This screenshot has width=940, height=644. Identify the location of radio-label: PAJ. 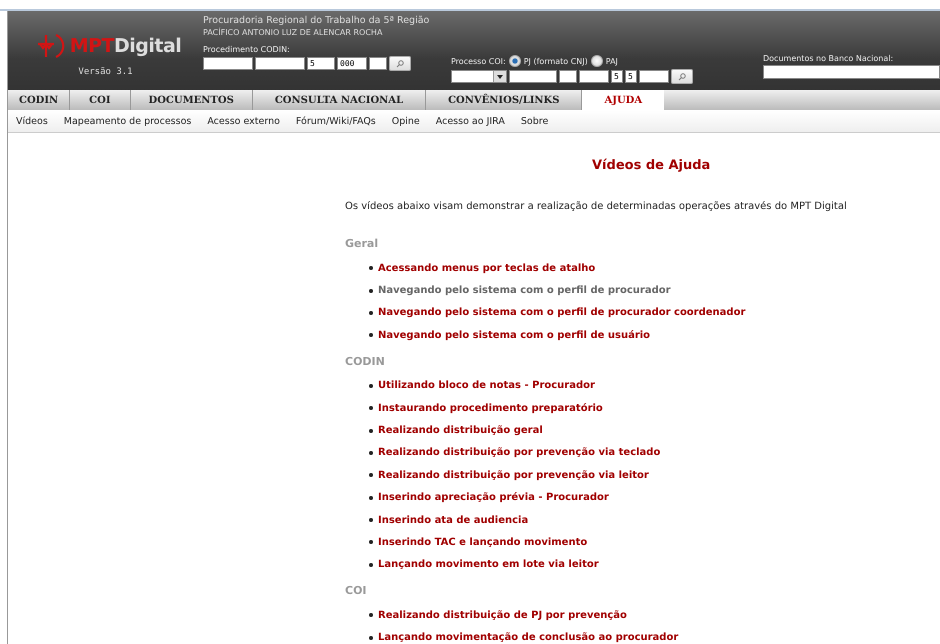
(612, 61).